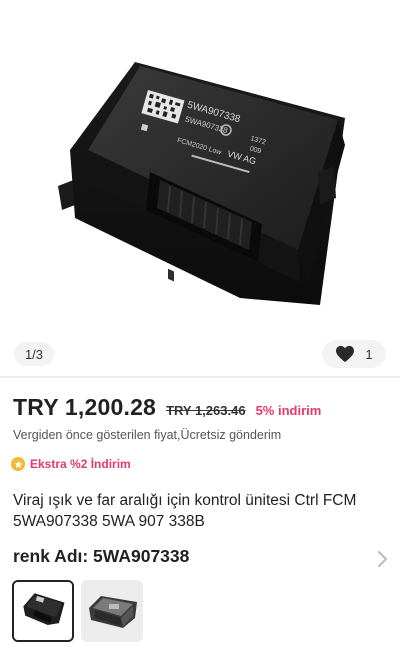 This screenshot has width=400, height=660. I want to click on chevron-right-icon, so click(382, 559).